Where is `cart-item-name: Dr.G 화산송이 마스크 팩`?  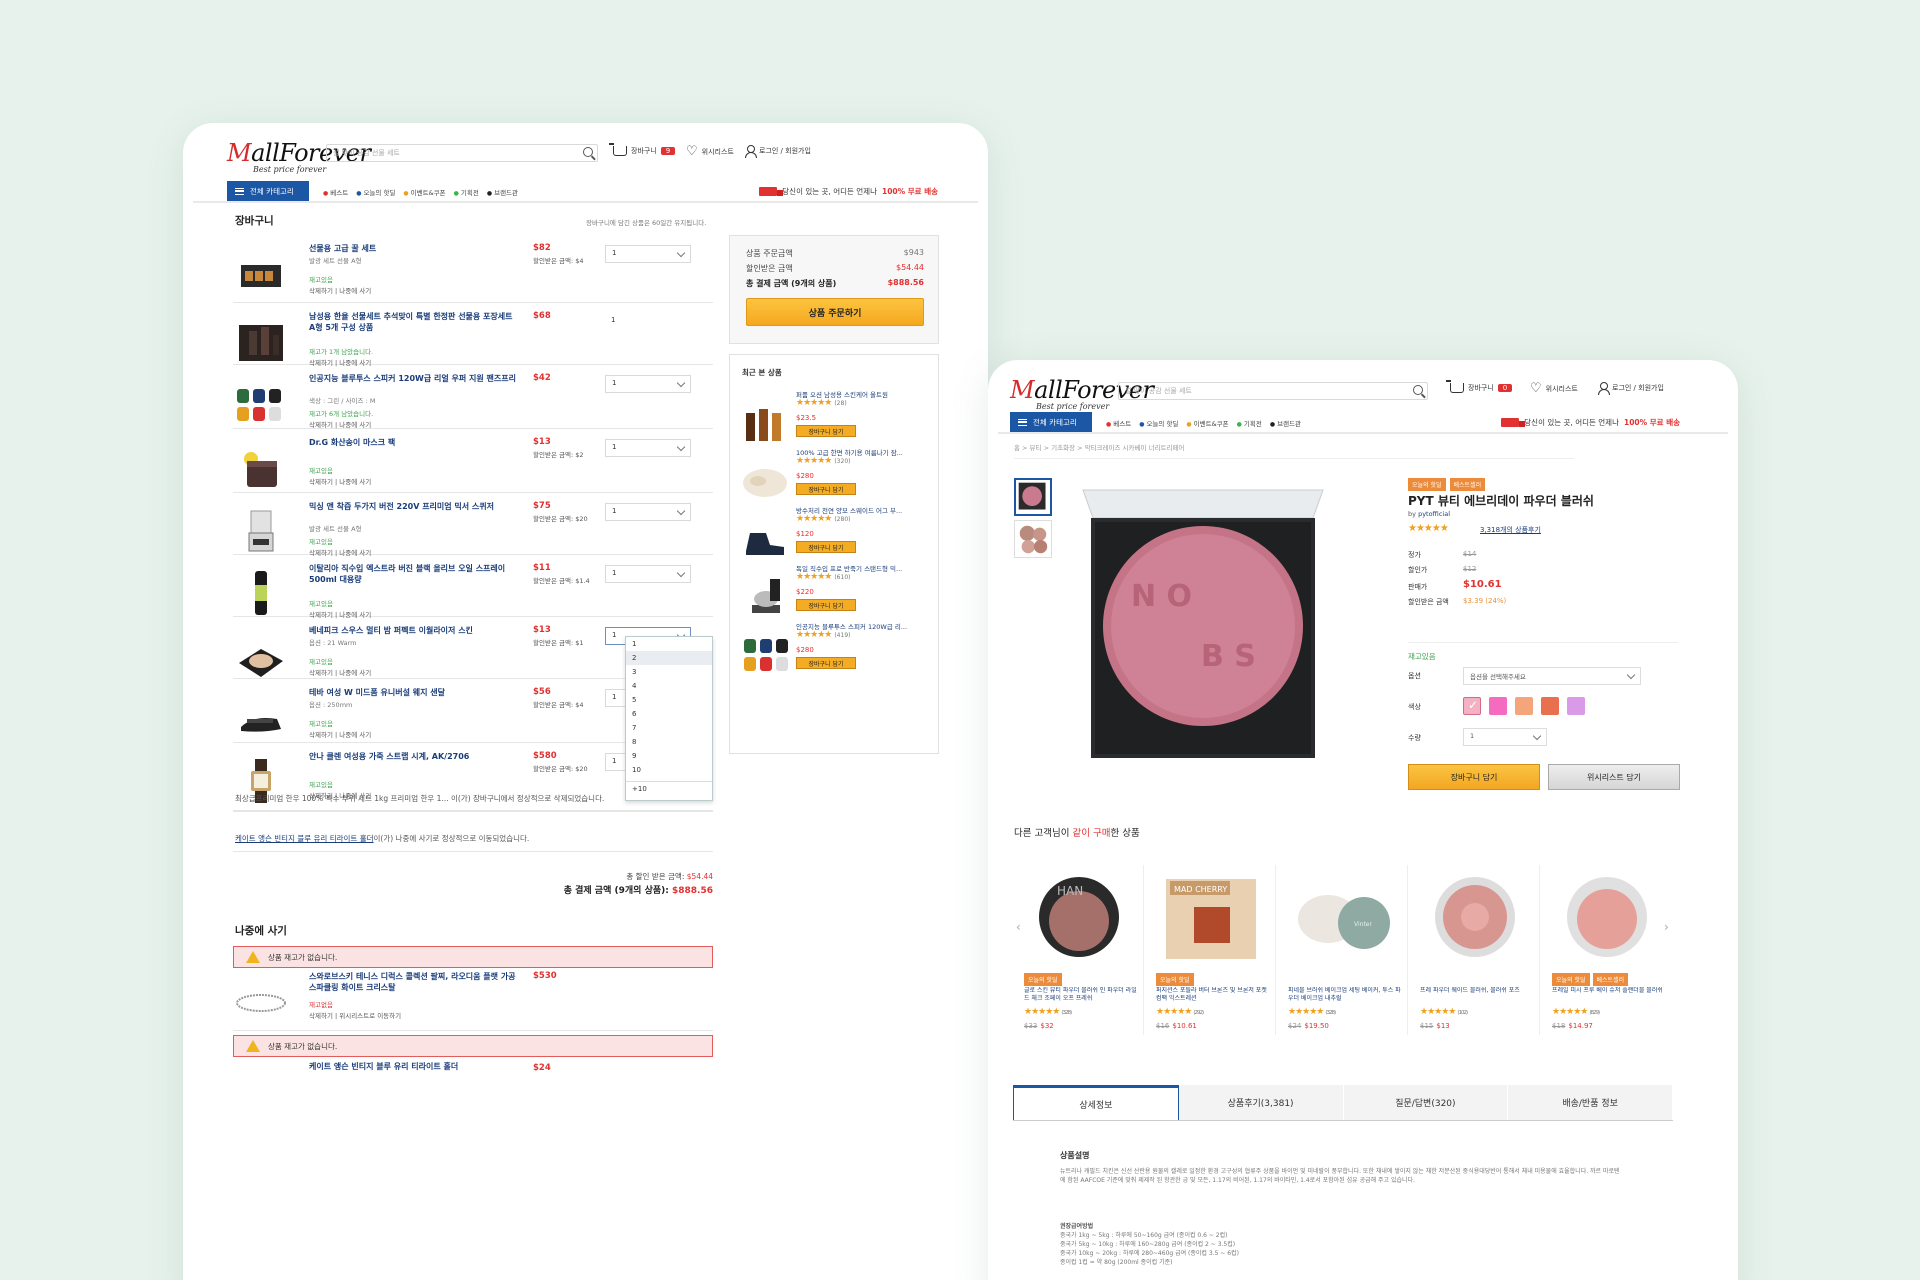
cart-item-name: Dr.G 화산송이 마스크 팩 is located at coordinates (414, 442).